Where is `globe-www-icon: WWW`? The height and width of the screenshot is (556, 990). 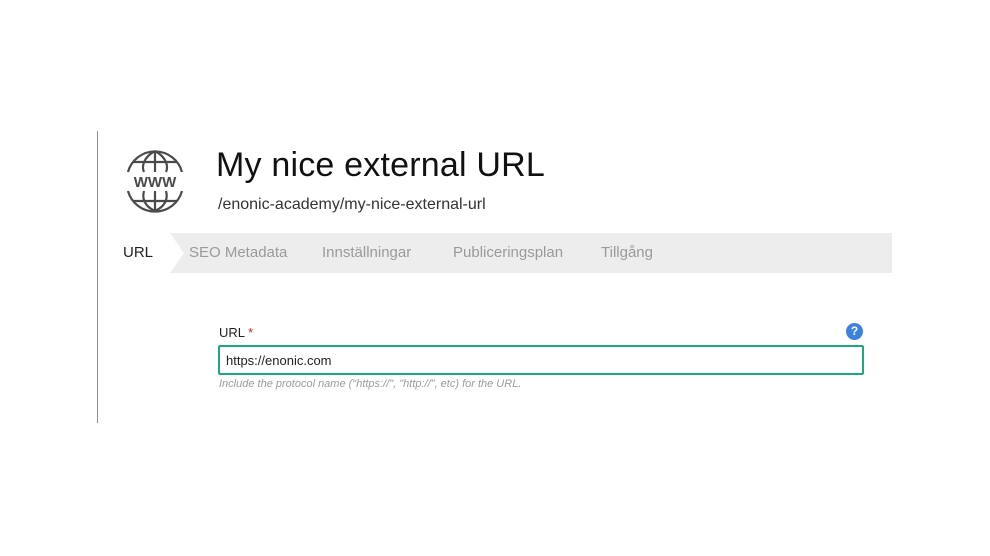 globe-www-icon: WWW is located at coordinates (155, 181).